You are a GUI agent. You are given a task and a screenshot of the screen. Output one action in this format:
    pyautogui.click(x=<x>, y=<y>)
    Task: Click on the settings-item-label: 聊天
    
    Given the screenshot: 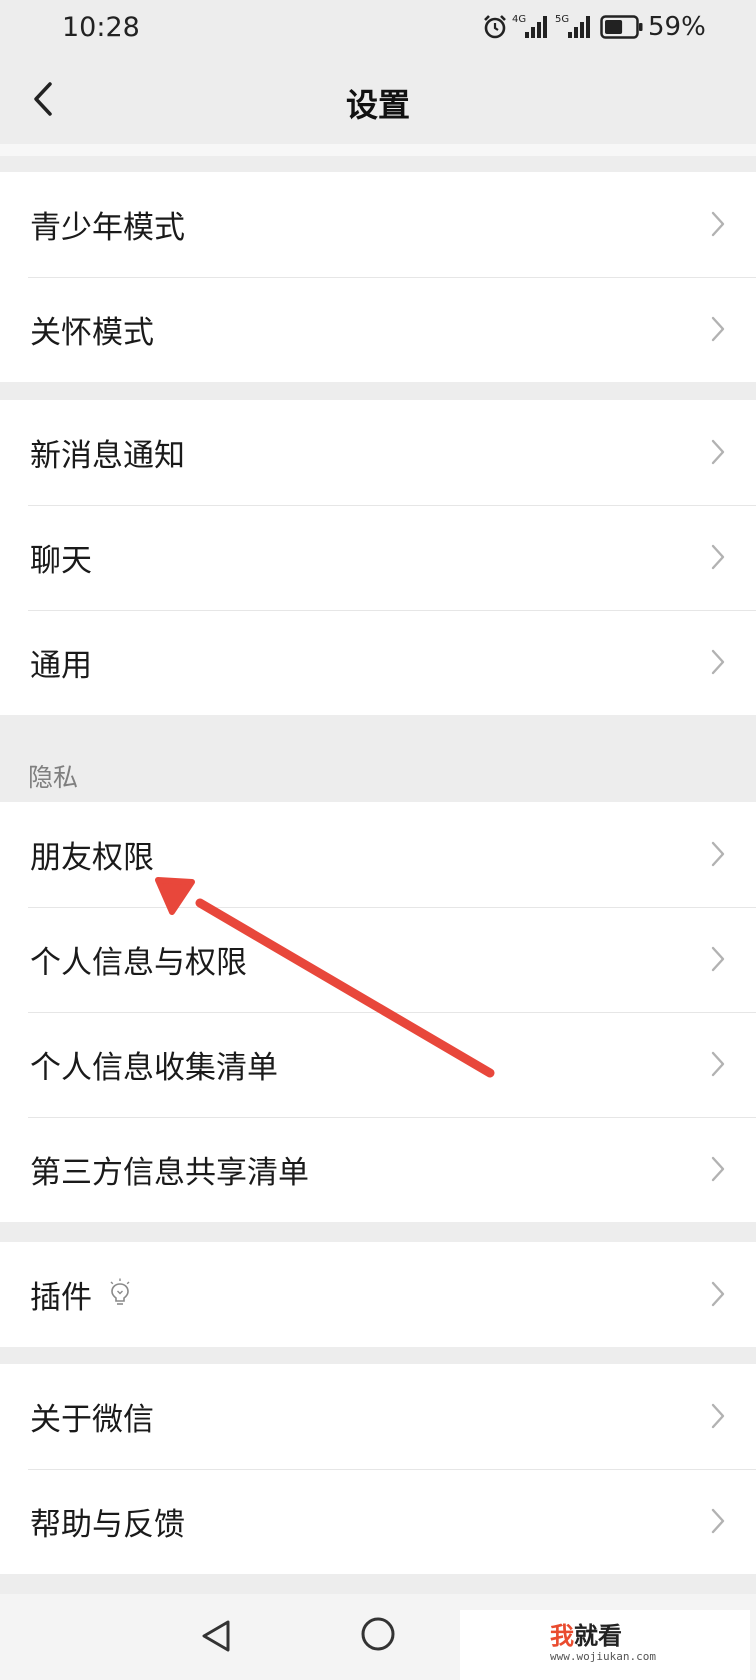 What is the action you would take?
    pyautogui.click(x=61, y=561)
    